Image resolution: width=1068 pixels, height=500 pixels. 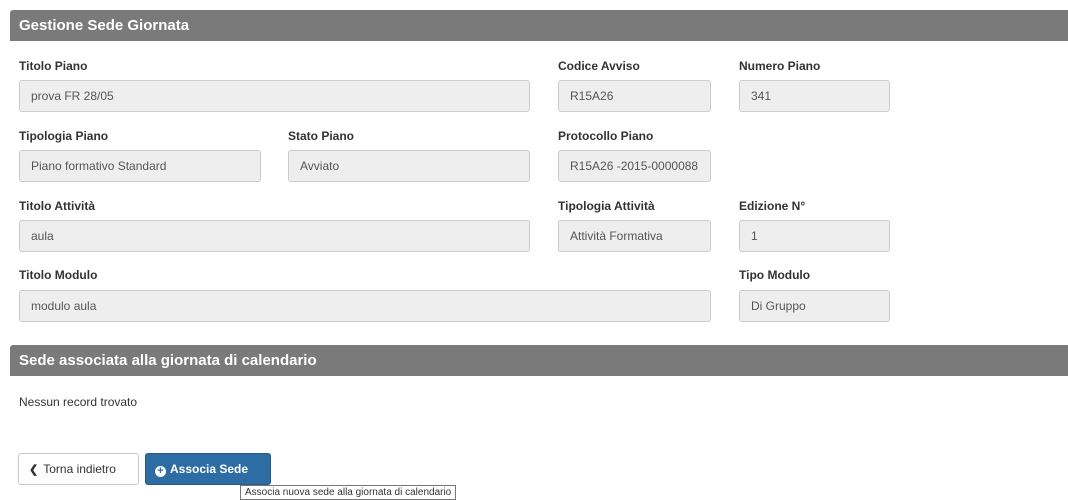 What do you see at coordinates (606, 206) in the screenshot?
I see `tipologia-attivita-label: Tipologia Attività` at bounding box center [606, 206].